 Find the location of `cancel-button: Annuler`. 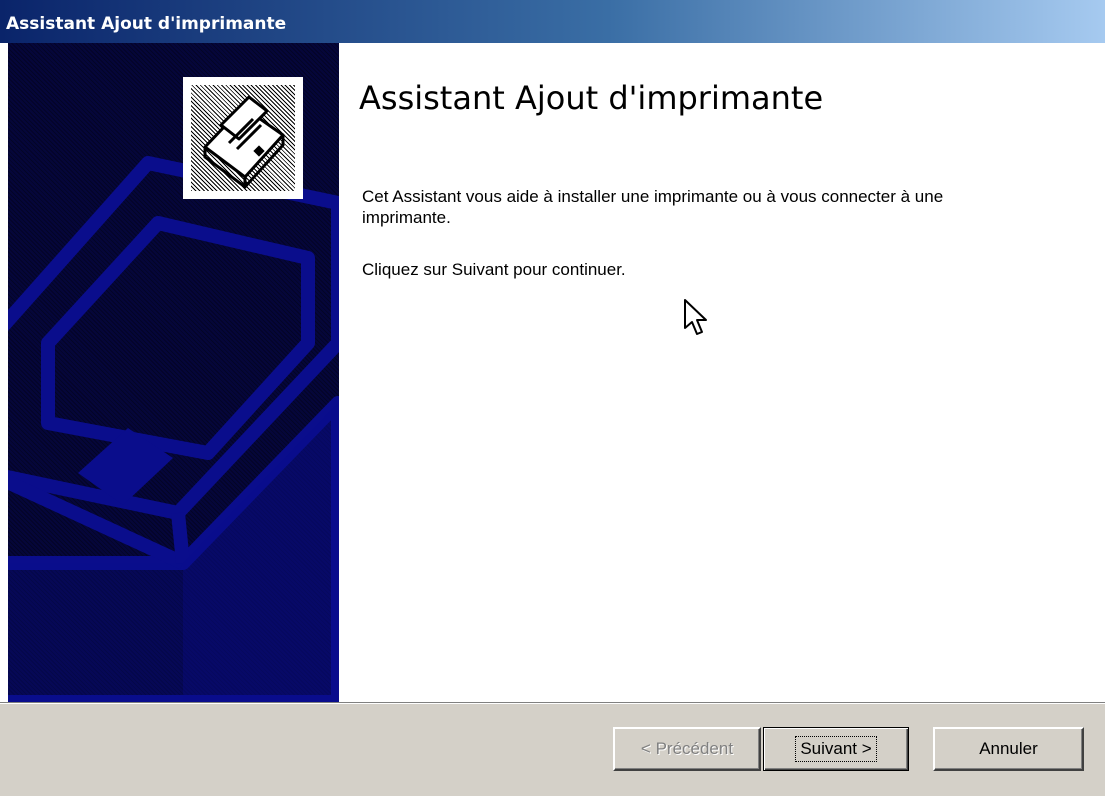

cancel-button: Annuler is located at coordinates (1008, 749).